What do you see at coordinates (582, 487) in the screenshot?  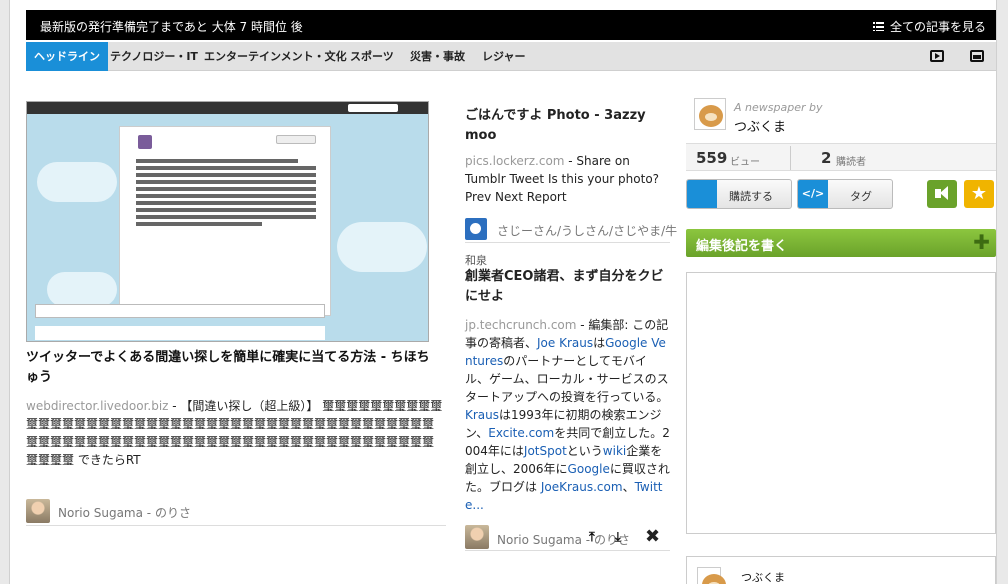 I see `body-link: JoeKraus.com` at bounding box center [582, 487].